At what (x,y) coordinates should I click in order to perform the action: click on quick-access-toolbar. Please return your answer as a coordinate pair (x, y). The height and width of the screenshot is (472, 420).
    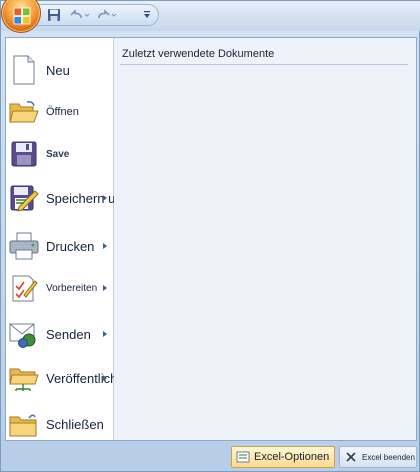
    Looking at the image, I should click on (210, 16).